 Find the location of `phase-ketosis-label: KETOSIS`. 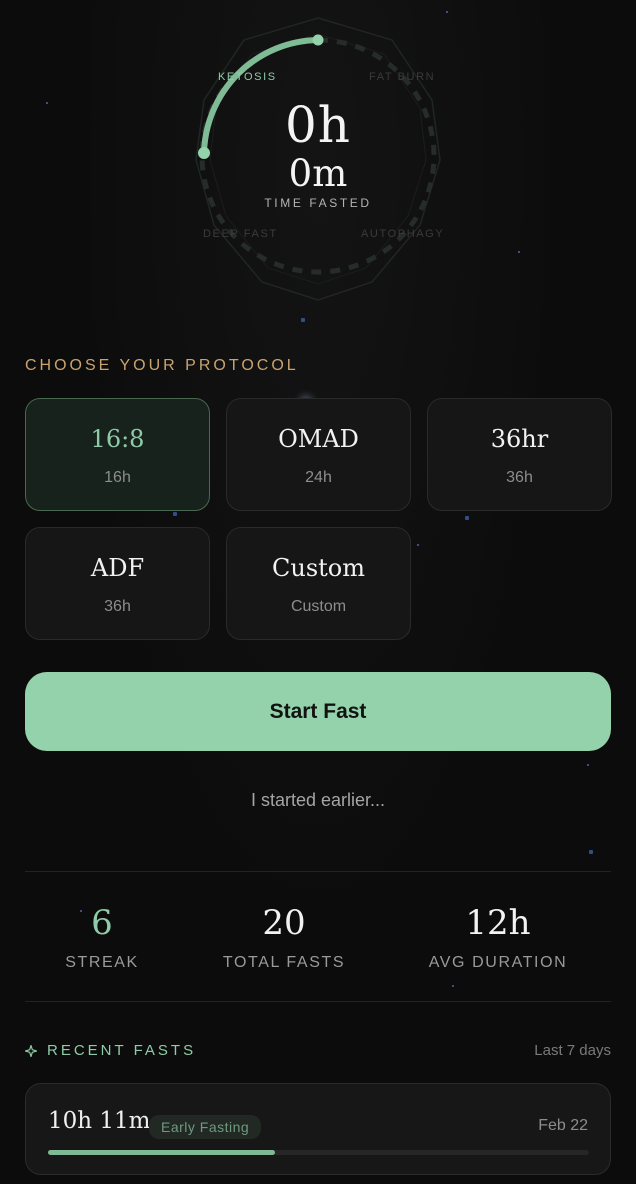

phase-ketosis-label: KETOSIS is located at coordinates (247, 77).